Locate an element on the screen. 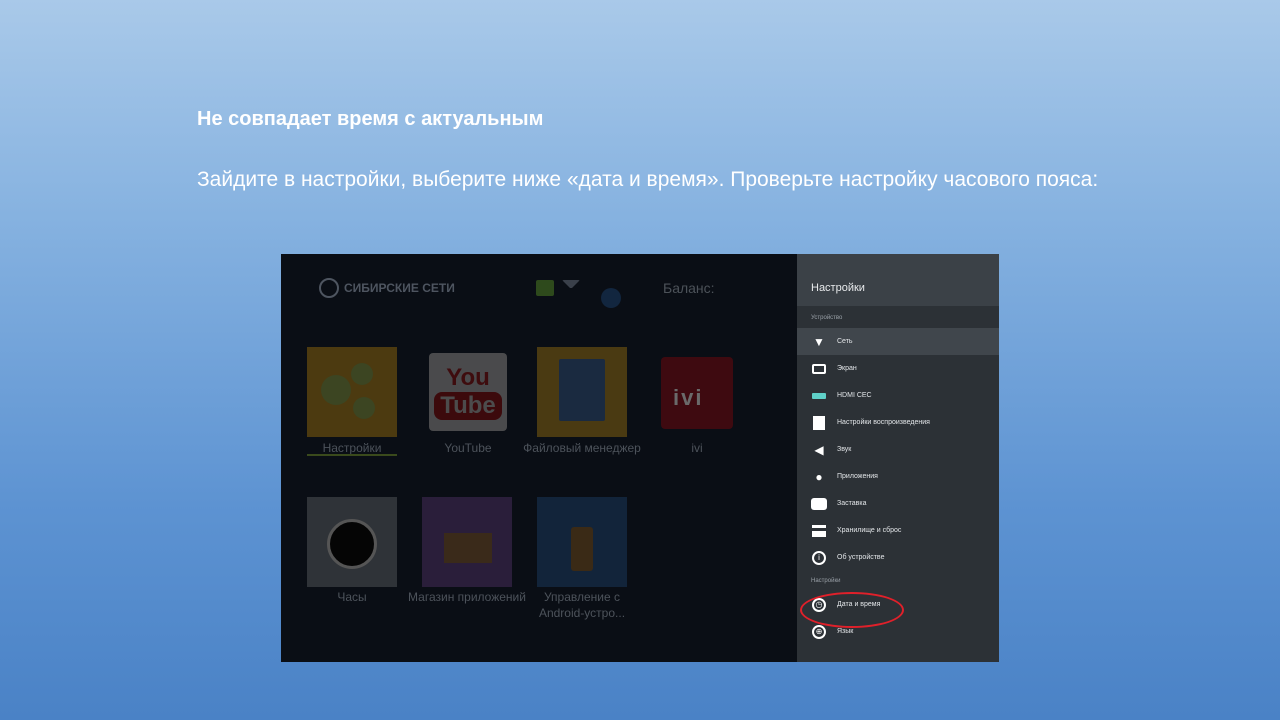  slide-heading: Не совпадает время с актуальным is located at coordinates (370, 119).